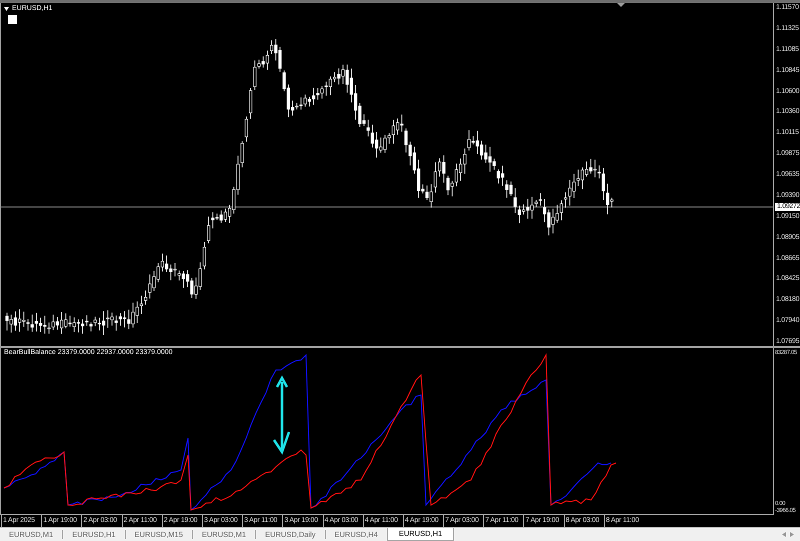 The height and width of the screenshot is (541, 800). I want to click on scroll-left-icon, so click(784, 534).